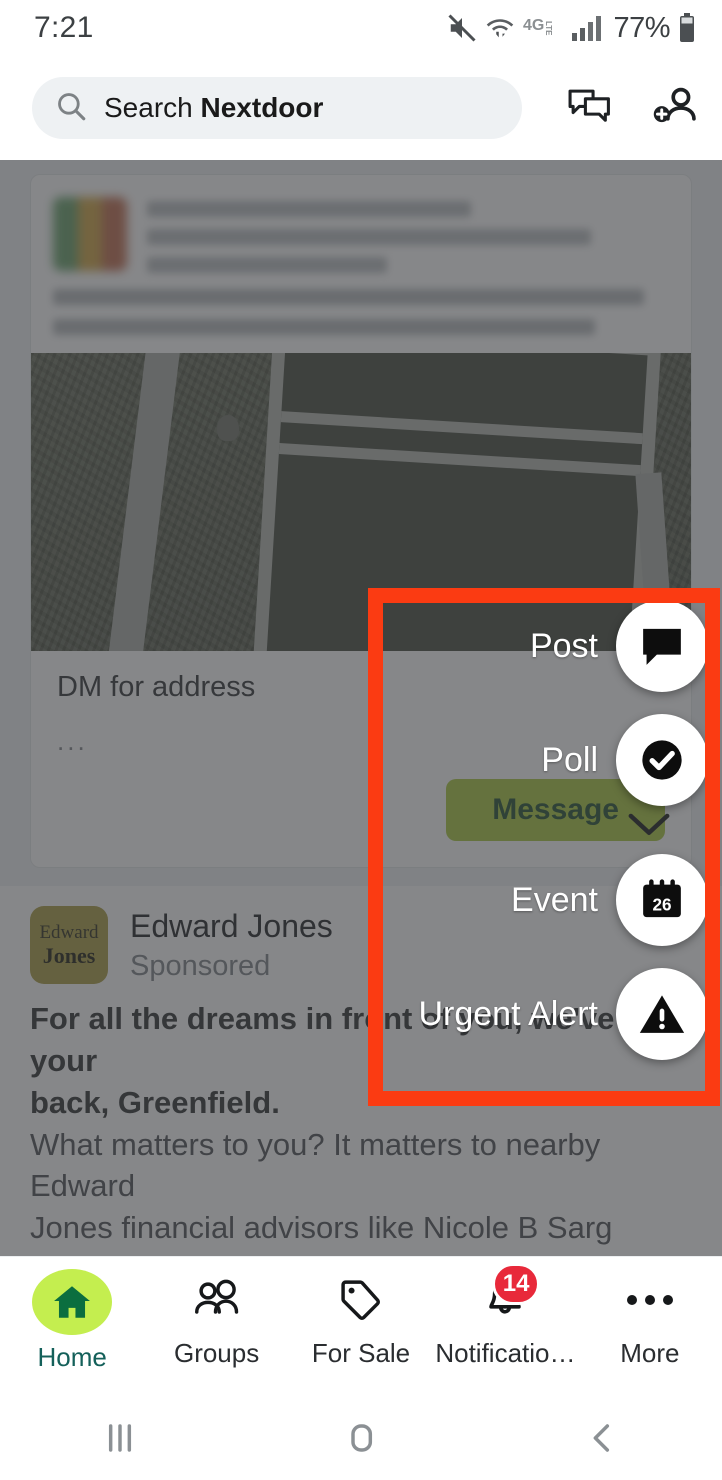 The height and width of the screenshot is (1480, 722). What do you see at coordinates (641, 27) in the screenshot?
I see `battery-percent: 77%` at bounding box center [641, 27].